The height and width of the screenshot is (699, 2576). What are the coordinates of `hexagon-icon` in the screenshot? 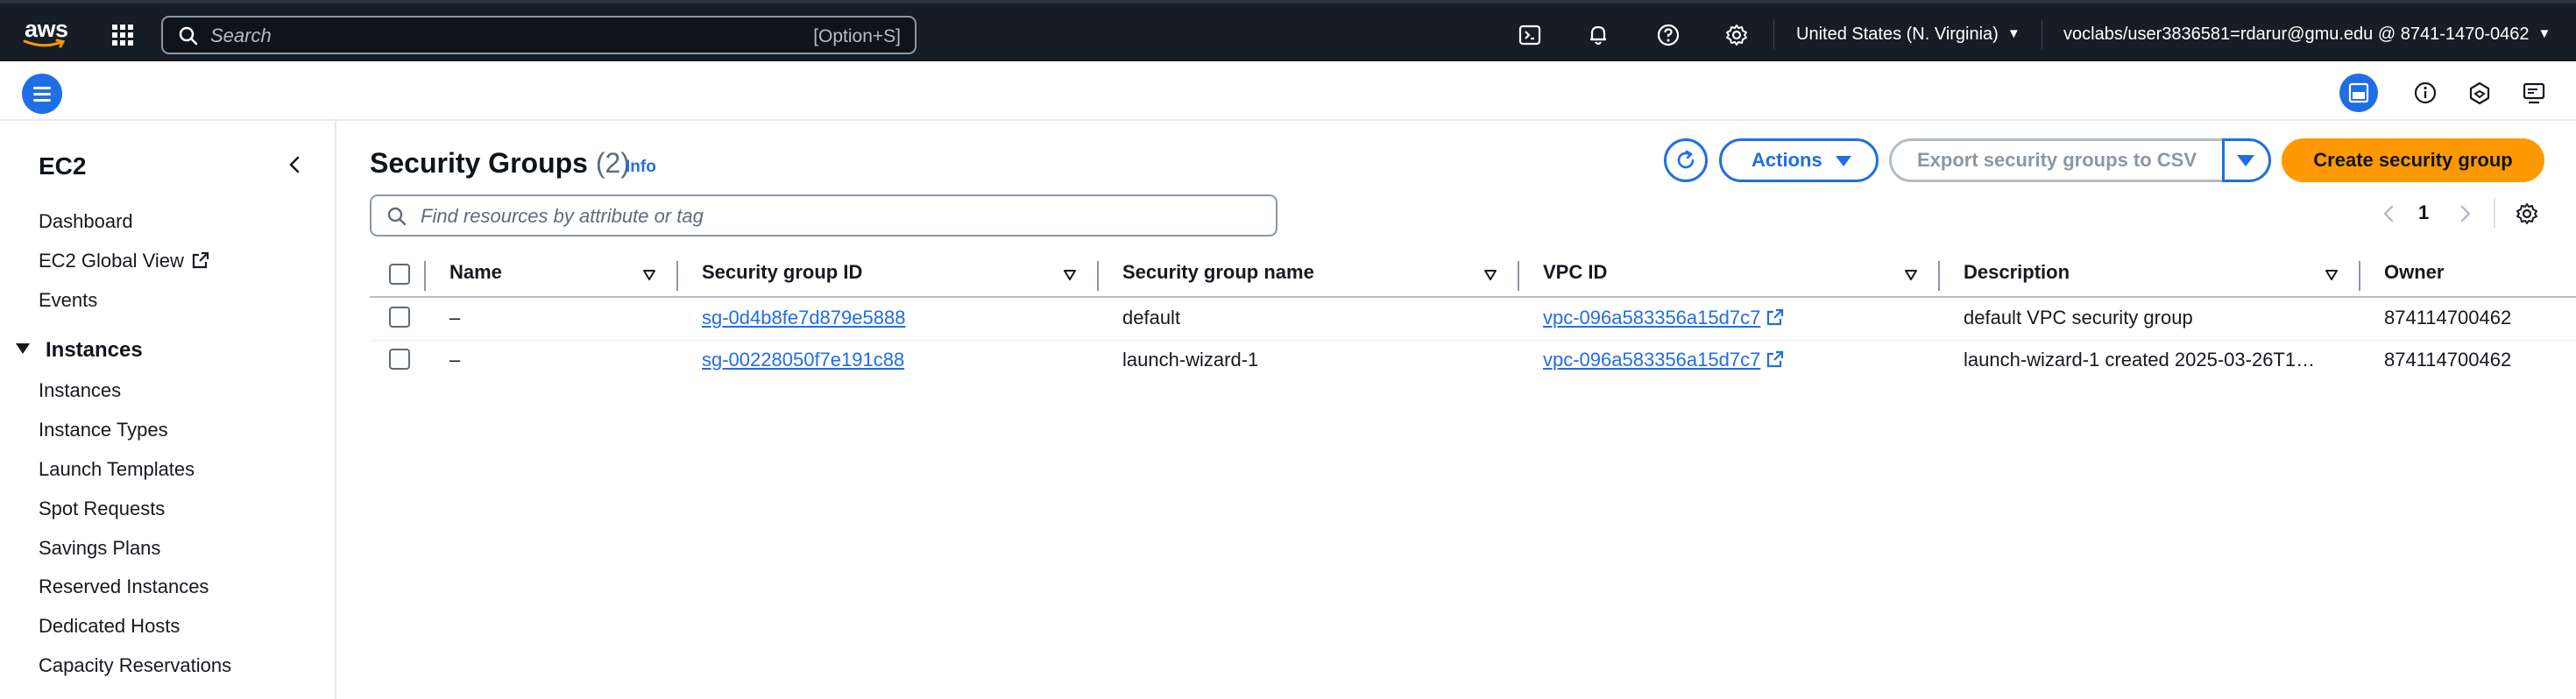 It's located at (2479, 93).